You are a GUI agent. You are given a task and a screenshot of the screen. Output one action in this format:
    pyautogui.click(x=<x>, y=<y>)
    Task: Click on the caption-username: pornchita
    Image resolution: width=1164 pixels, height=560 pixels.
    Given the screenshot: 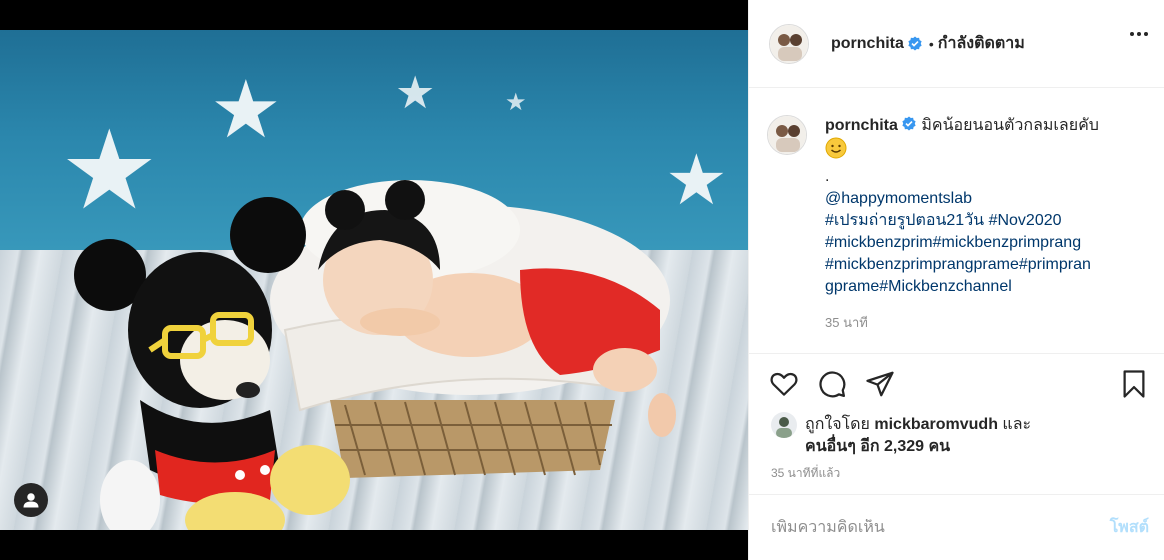 What is the action you would take?
    pyautogui.click(x=861, y=125)
    